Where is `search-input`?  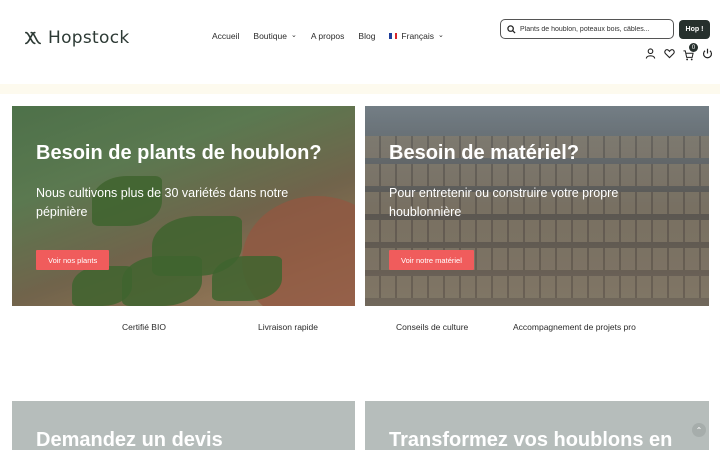
search-input is located at coordinates (595, 29).